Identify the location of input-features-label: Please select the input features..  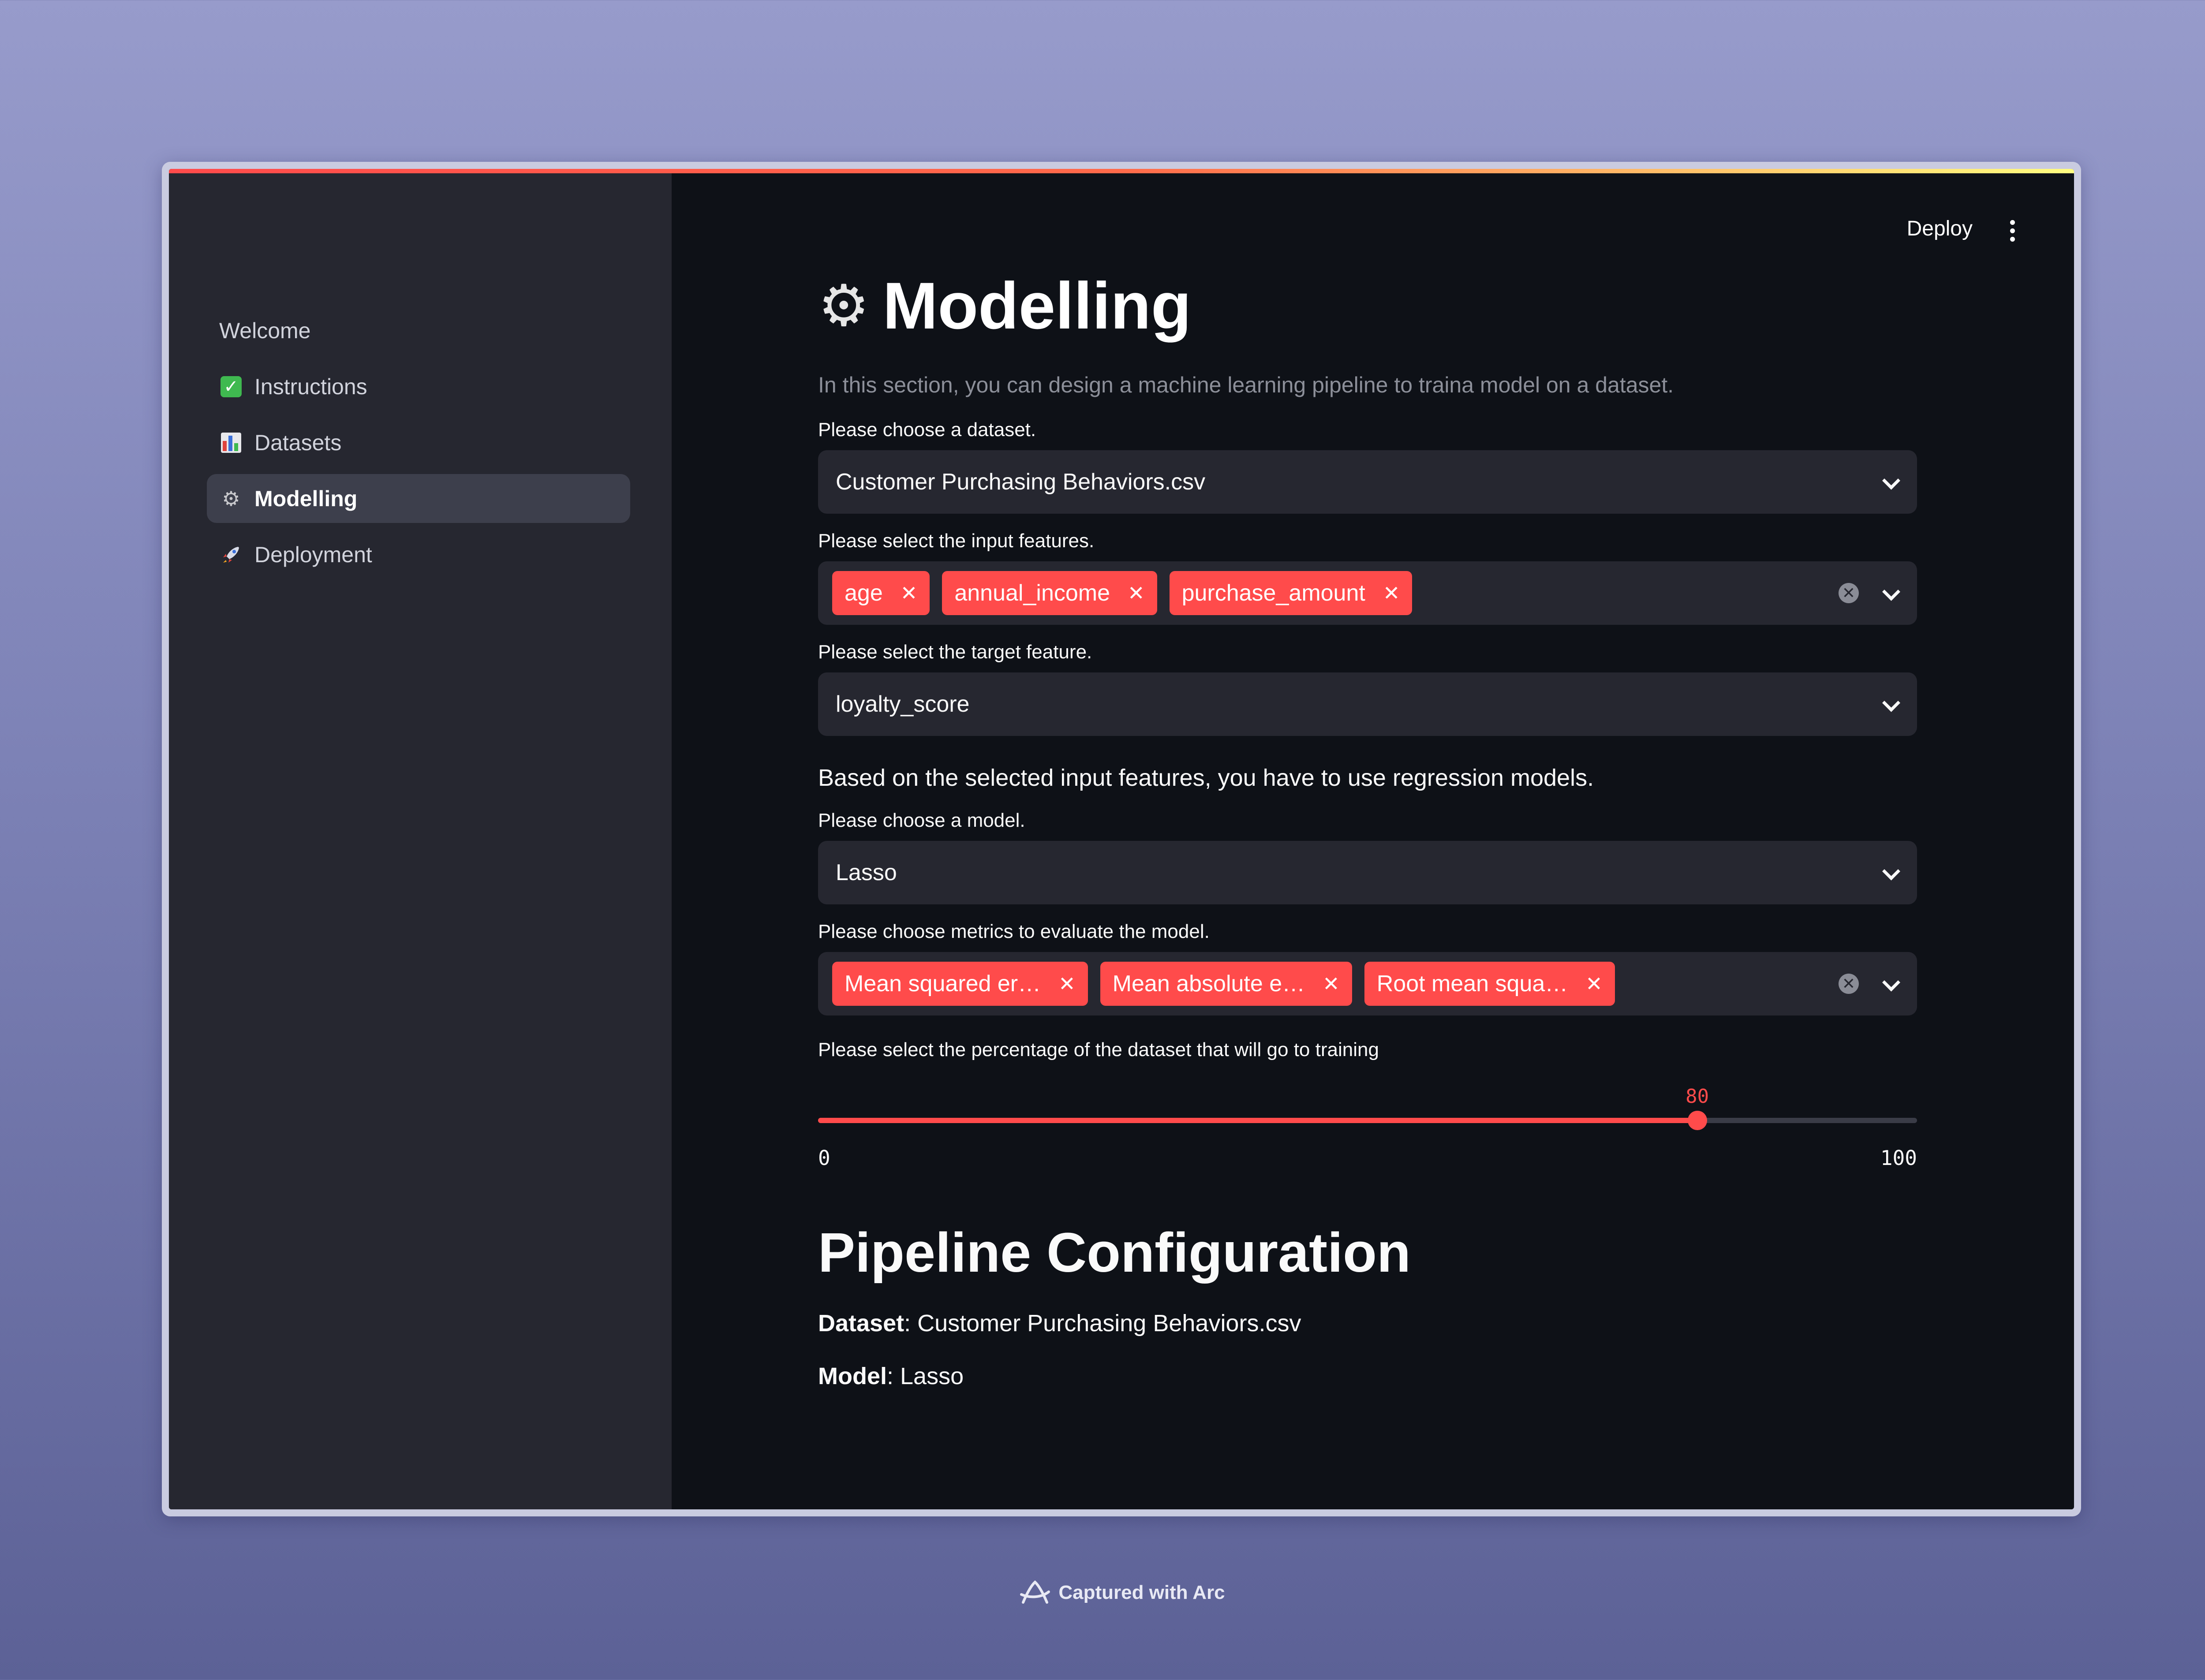
(956, 541).